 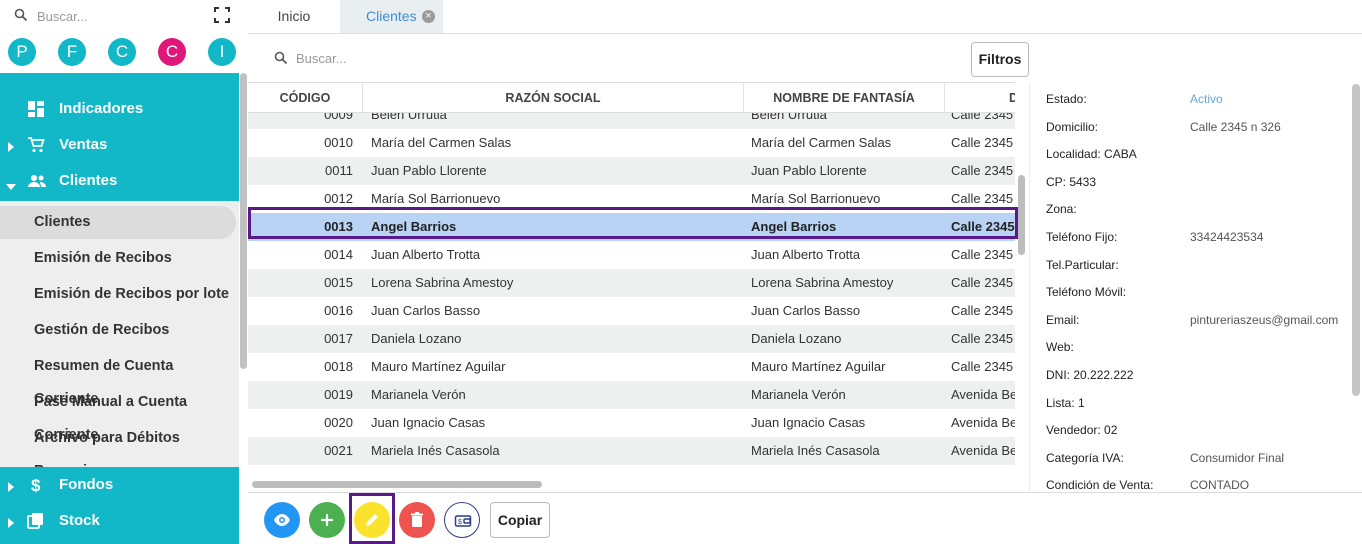 What do you see at coordinates (1022, 301) in the screenshot?
I see `table-vertical-scrollbar` at bounding box center [1022, 301].